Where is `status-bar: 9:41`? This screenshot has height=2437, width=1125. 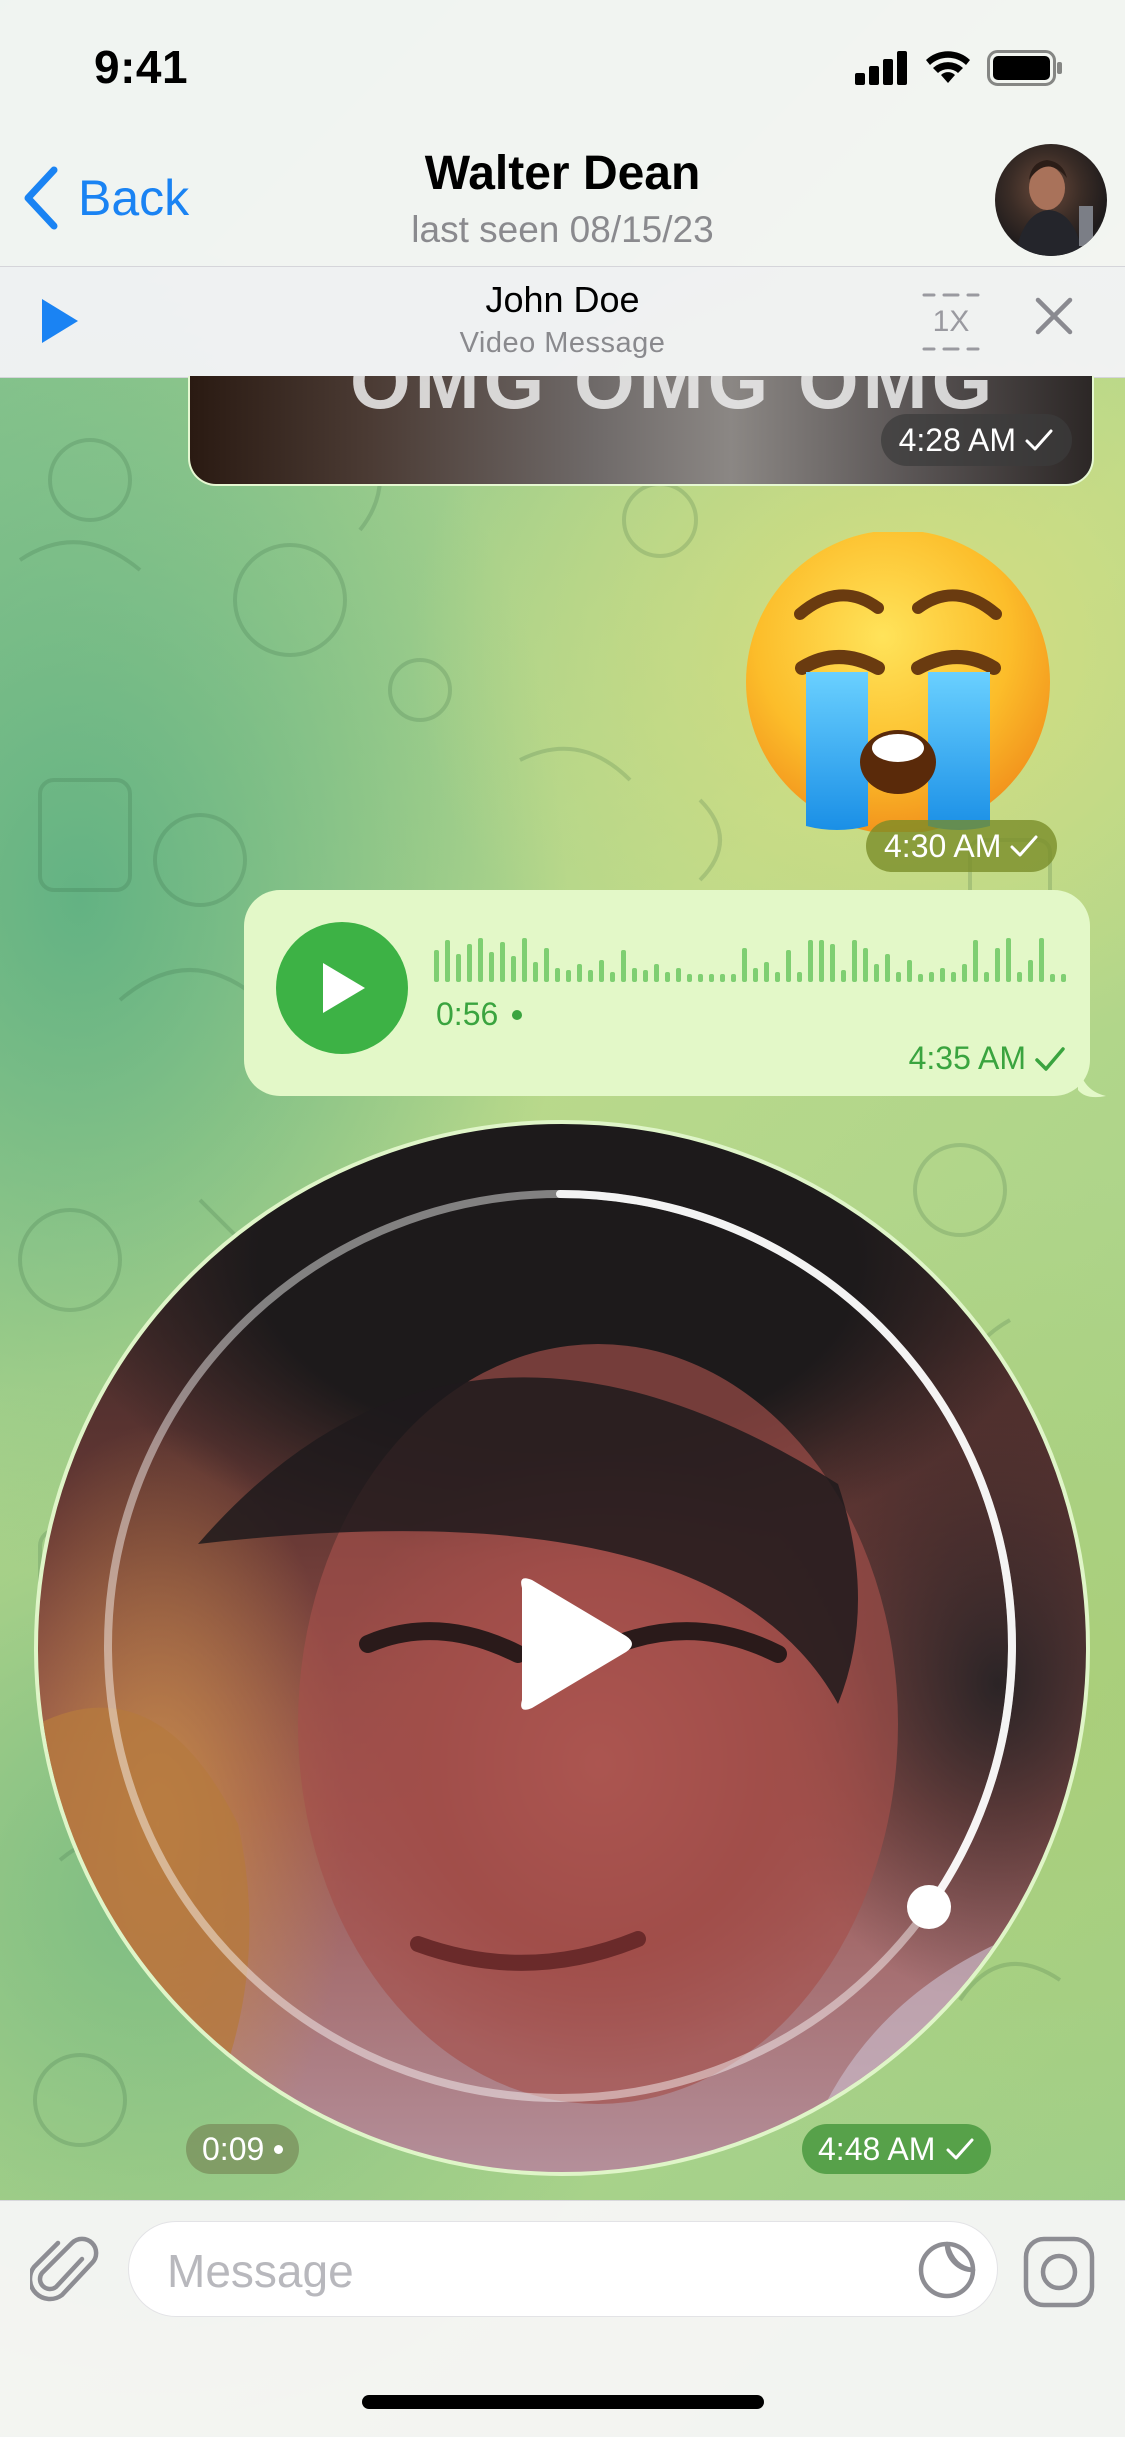
status-bar: 9:41 is located at coordinates (562, 70).